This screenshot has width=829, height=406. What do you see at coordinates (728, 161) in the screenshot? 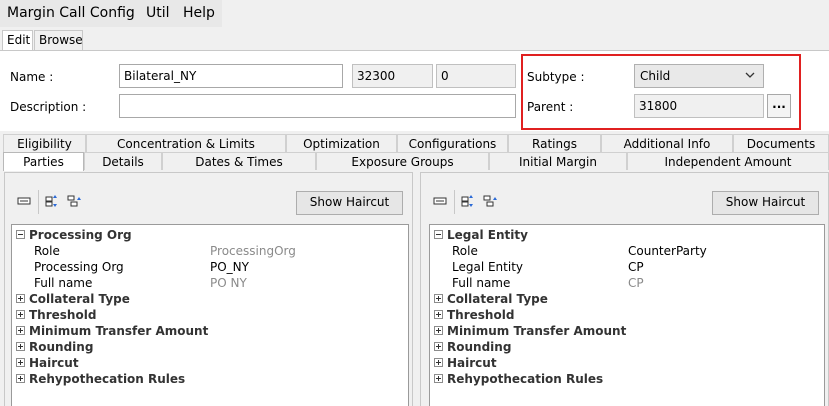
I see `tab-independent-amount: Independent Amount` at bounding box center [728, 161].